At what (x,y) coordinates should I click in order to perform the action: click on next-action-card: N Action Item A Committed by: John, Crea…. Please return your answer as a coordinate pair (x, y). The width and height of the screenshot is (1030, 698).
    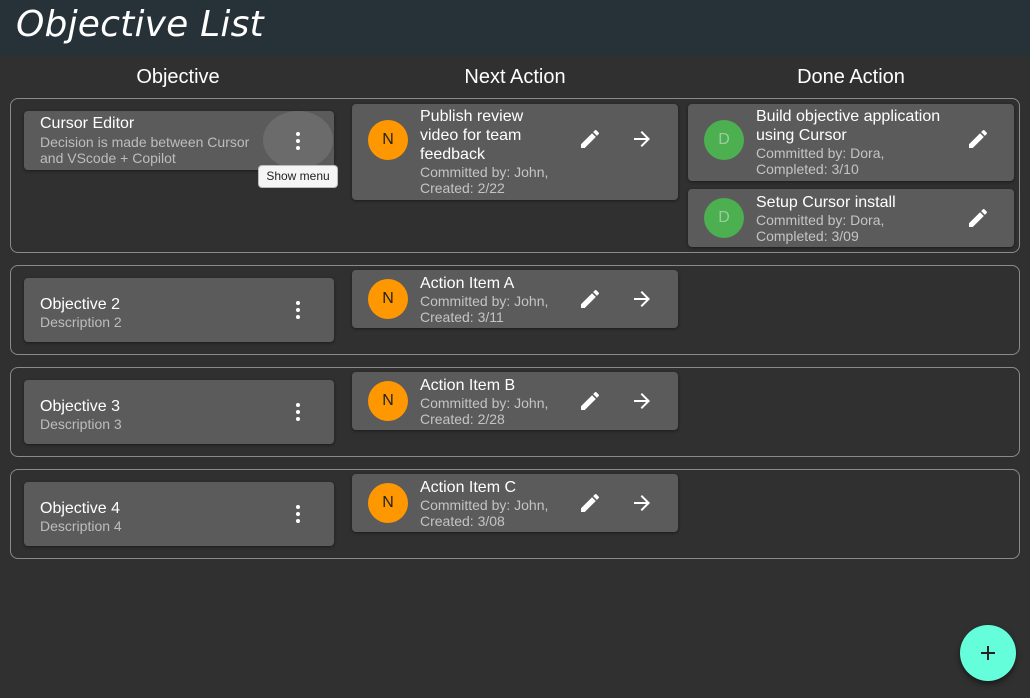
    Looking at the image, I should click on (515, 299).